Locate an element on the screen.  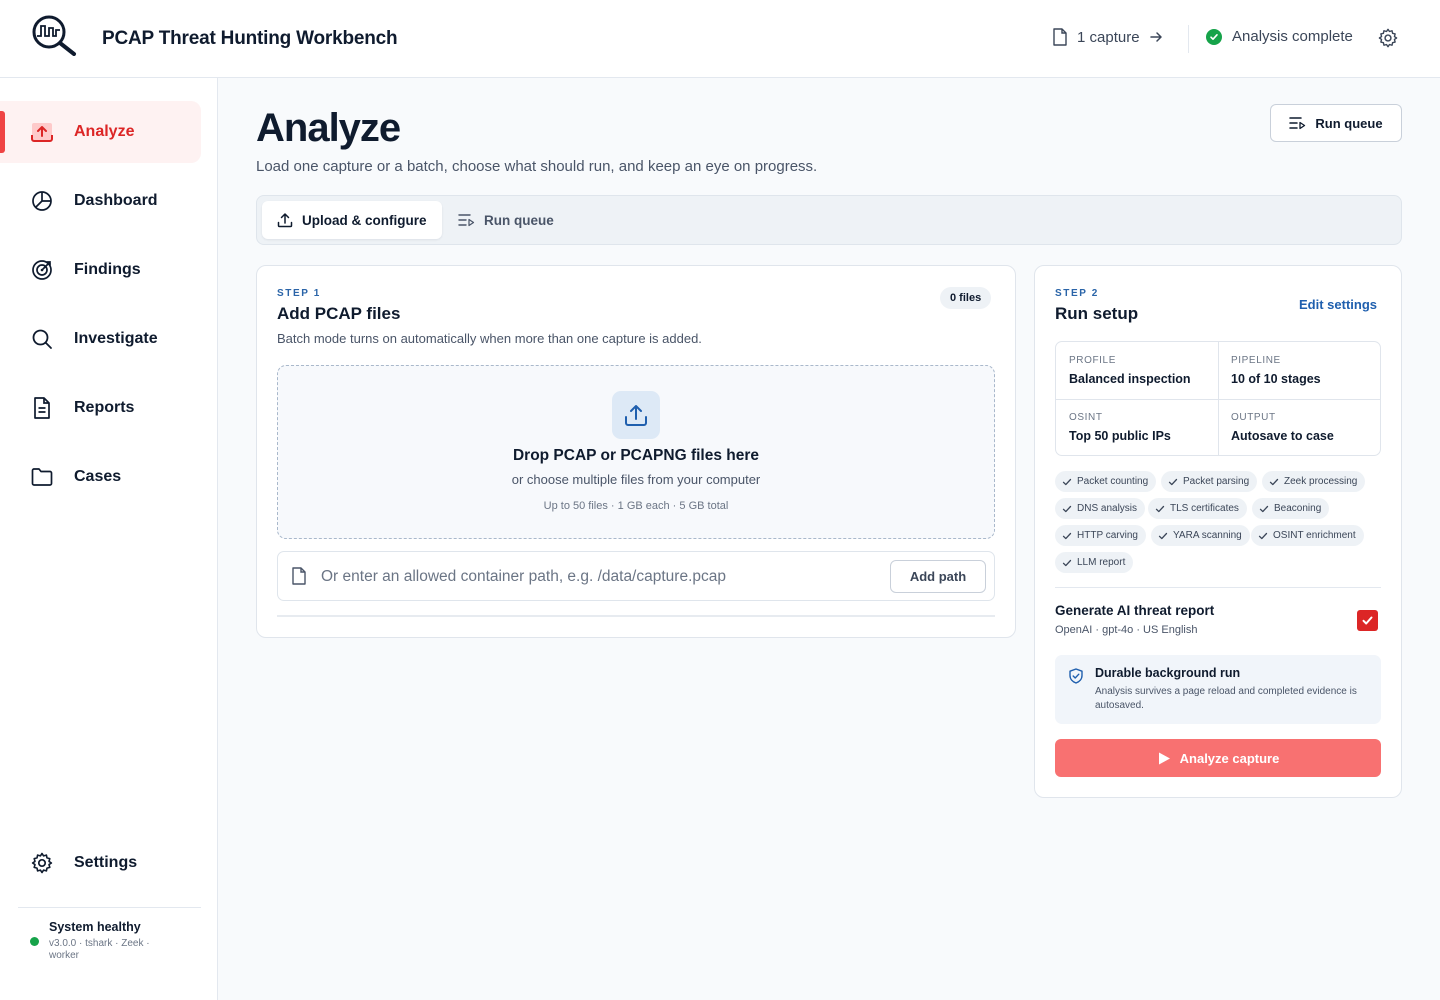
pipeline-stage-chip: LLM report is located at coordinates (1094, 562).